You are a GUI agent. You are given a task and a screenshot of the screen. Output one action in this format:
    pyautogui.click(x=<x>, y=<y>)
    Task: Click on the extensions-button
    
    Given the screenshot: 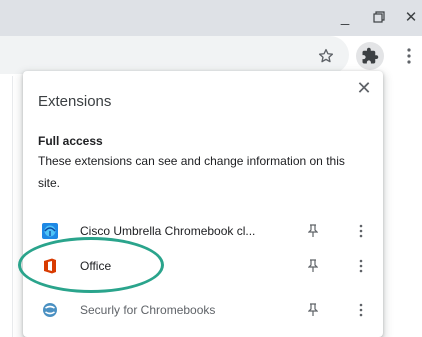 What is the action you would take?
    pyautogui.click(x=370, y=56)
    